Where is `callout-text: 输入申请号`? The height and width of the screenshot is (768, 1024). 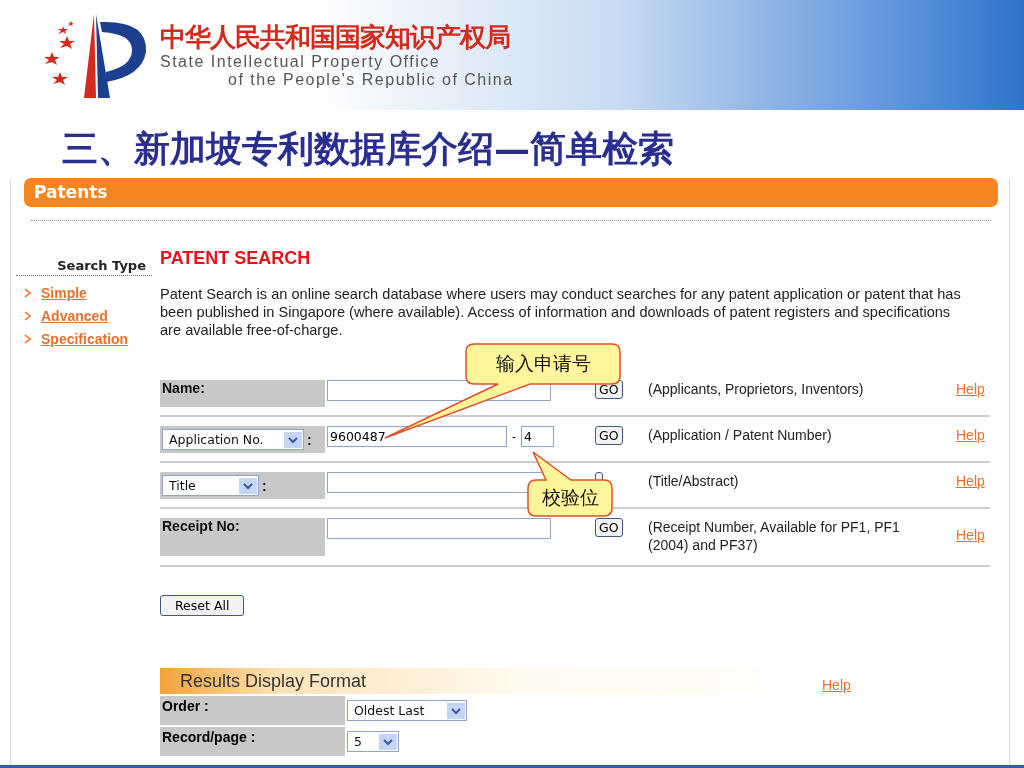 callout-text: 输入申请号 is located at coordinates (543, 364).